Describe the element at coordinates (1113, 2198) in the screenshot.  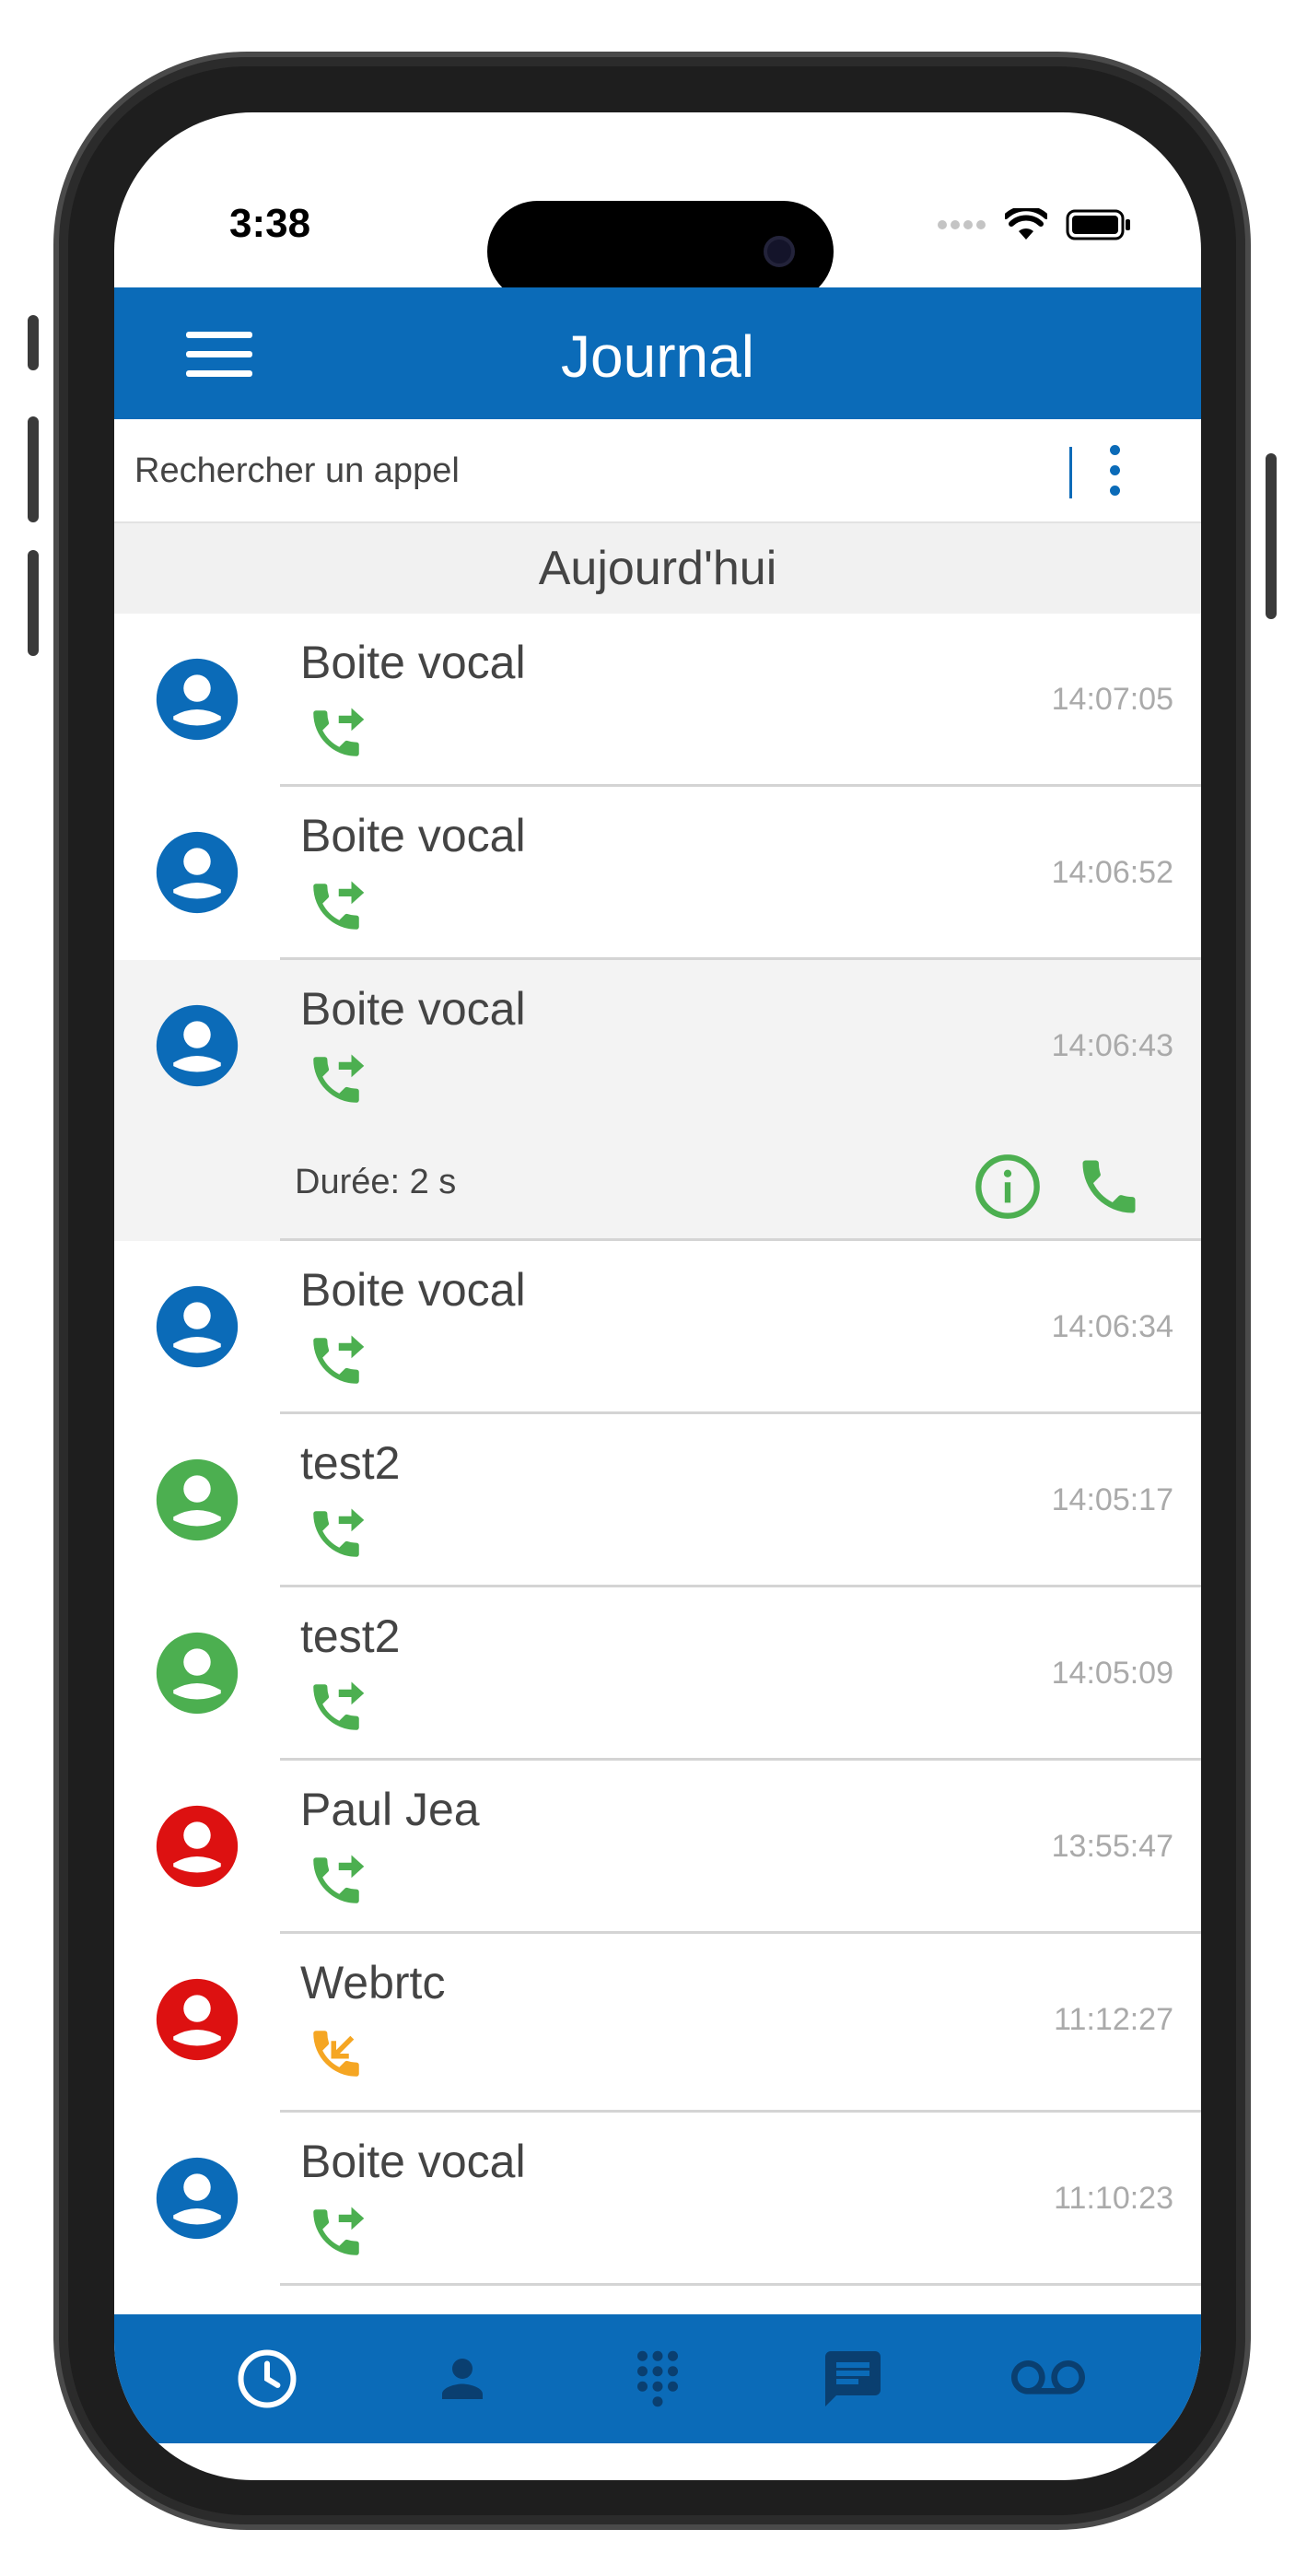
I see `call-time: 11:10:23` at that location.